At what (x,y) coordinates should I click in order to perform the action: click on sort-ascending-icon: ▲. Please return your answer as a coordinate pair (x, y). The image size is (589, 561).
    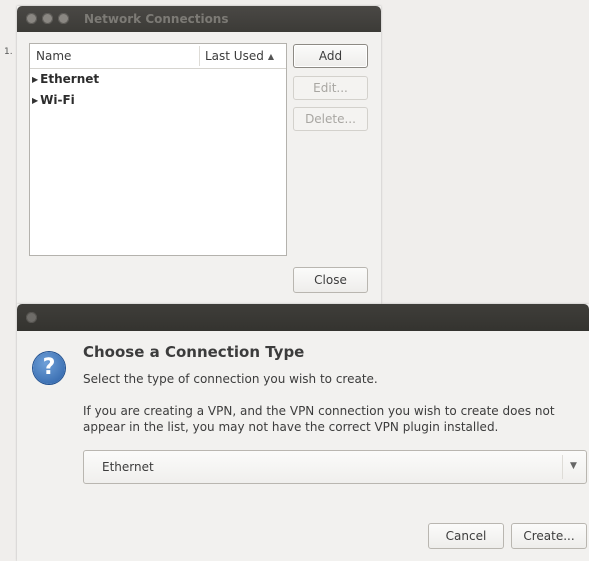
    Looking at the image, I should click on (271, 56).